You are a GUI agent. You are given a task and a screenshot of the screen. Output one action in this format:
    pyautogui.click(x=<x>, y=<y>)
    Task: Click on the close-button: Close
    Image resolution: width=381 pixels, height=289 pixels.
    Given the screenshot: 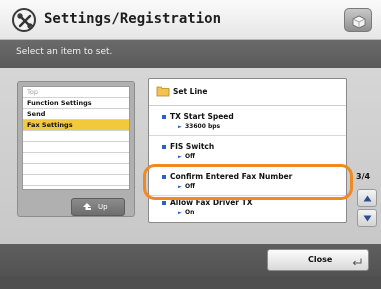 What is the action you would take?
    pyautogui.click(x=318, y=260)
    